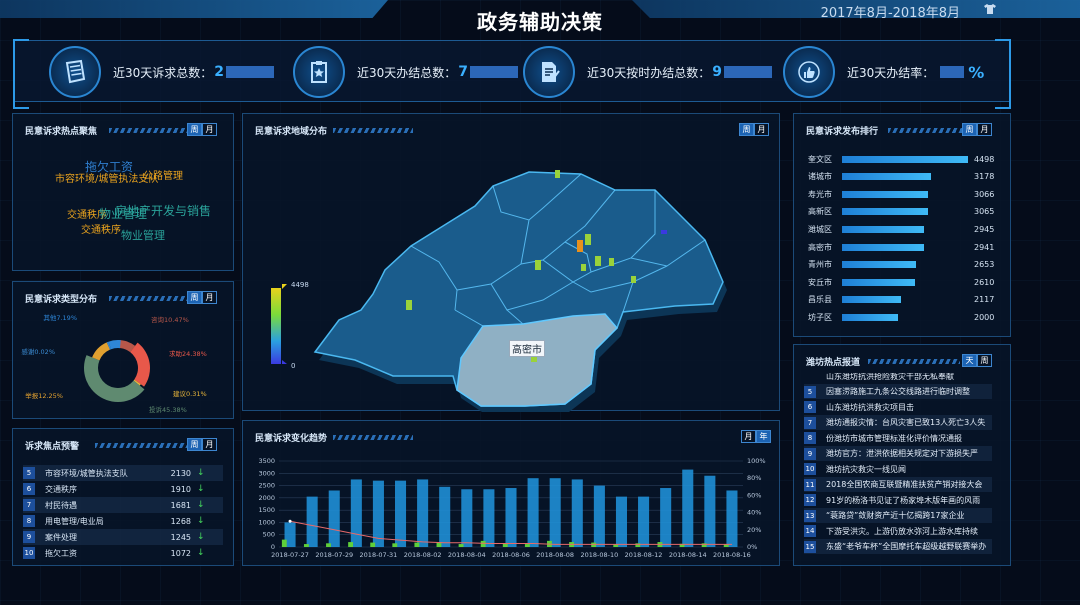 This screenshot has height=605, width=1080. I want to click on table-row: 6 交通秩序 1910 ↓, so click(123, 489).